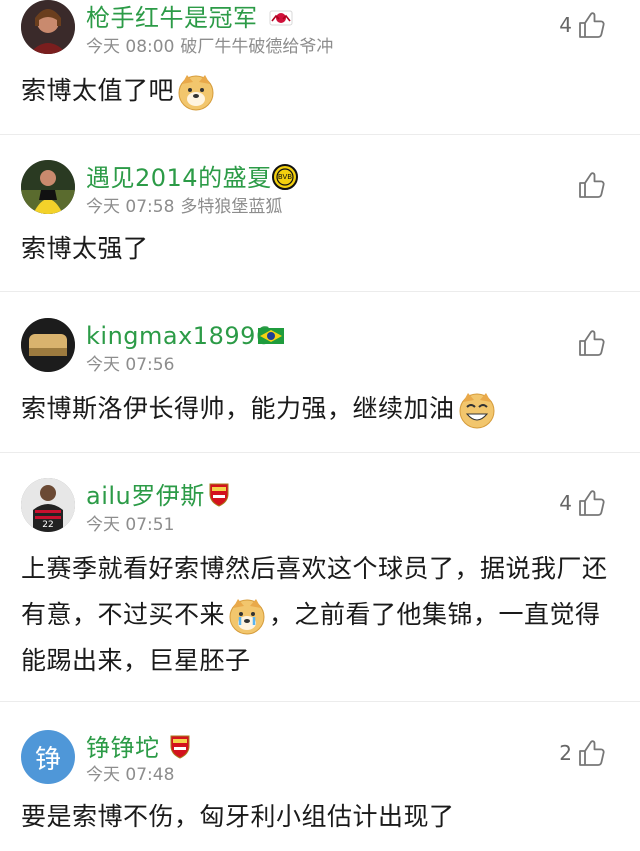 Image resolution: width=640 pixels, height=851 pixels. I want to click on grinning-doge-emoji-icon, so click(477, 411).